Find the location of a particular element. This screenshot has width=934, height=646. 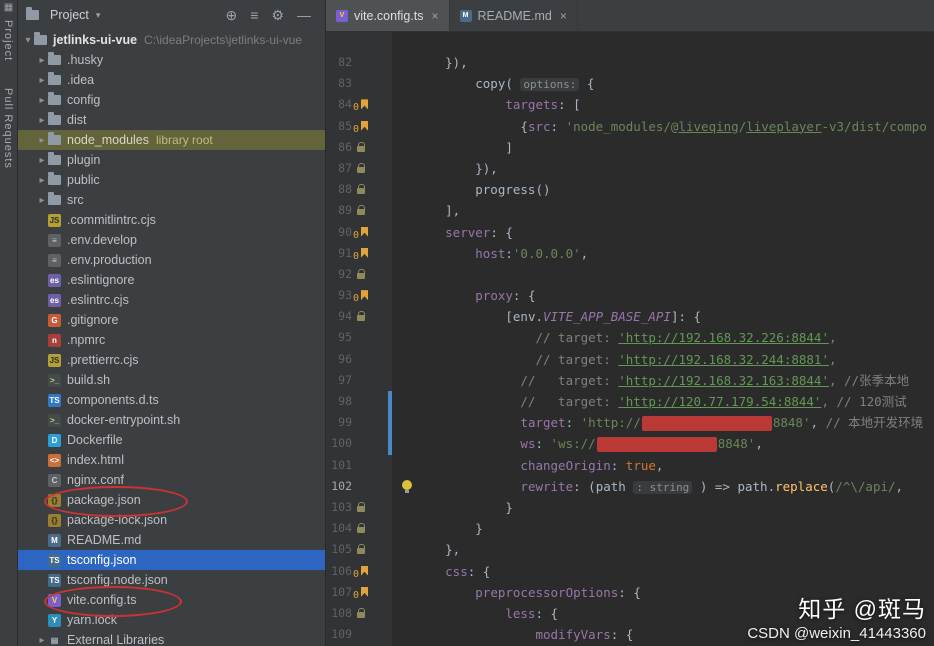

tree-item-.prettierrc.cjs: JS .prettierrc.cjs is located at coordinates (171, 360).